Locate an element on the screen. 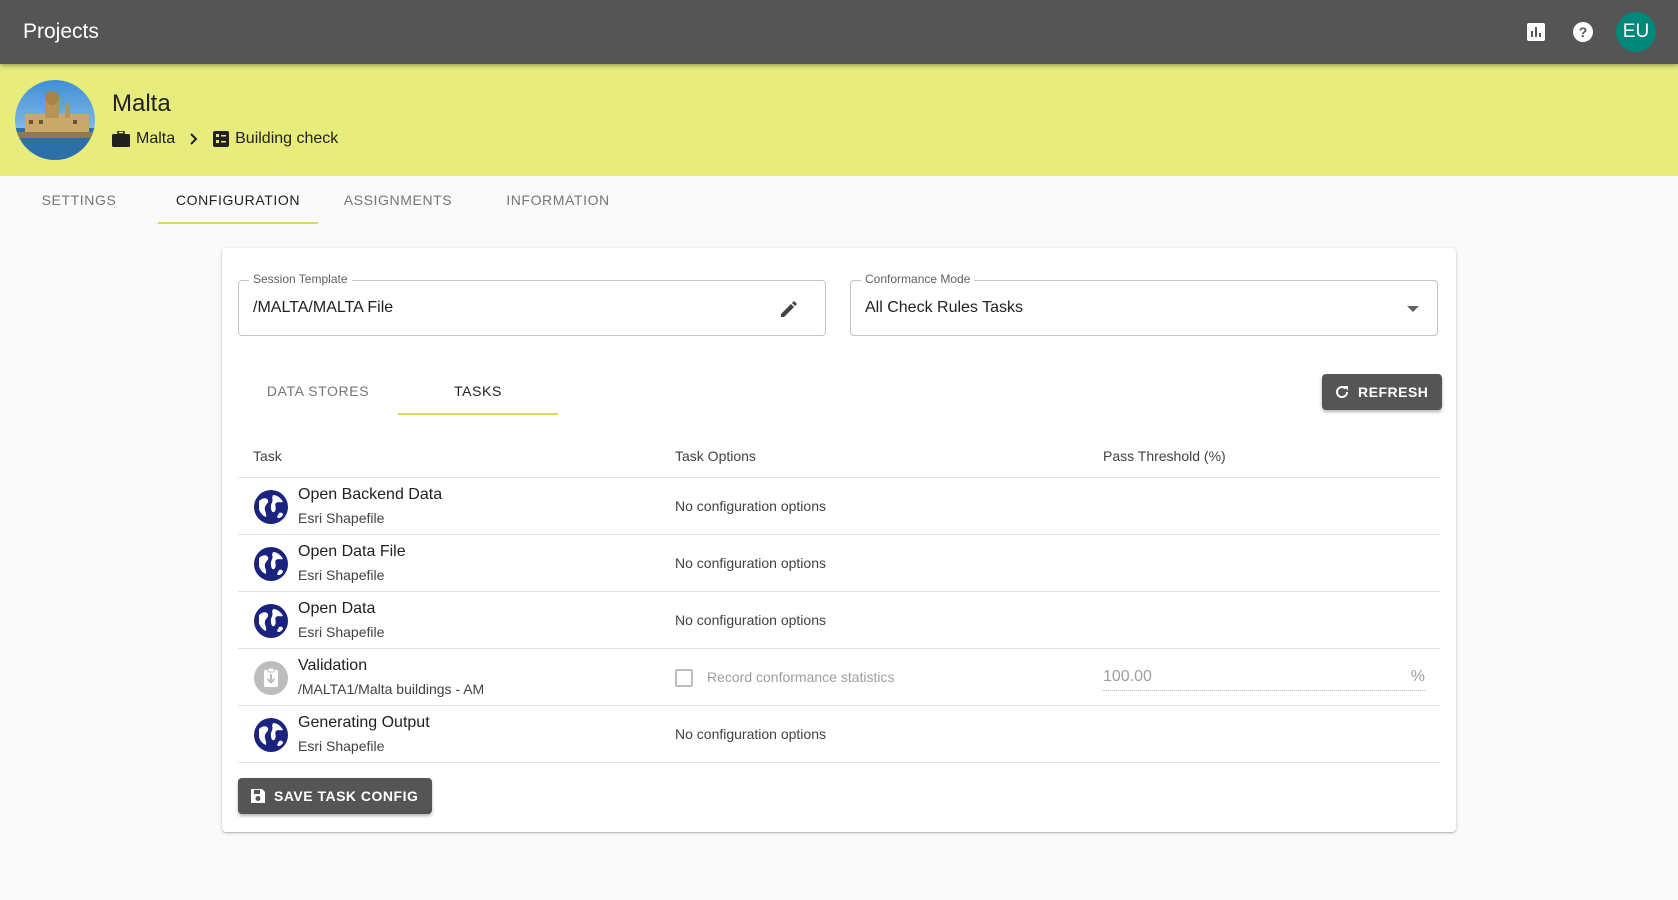 The height and width of the screenshot is (900, 1678). breadcrumb: Malta Building check is located at coordinates (225, 139).